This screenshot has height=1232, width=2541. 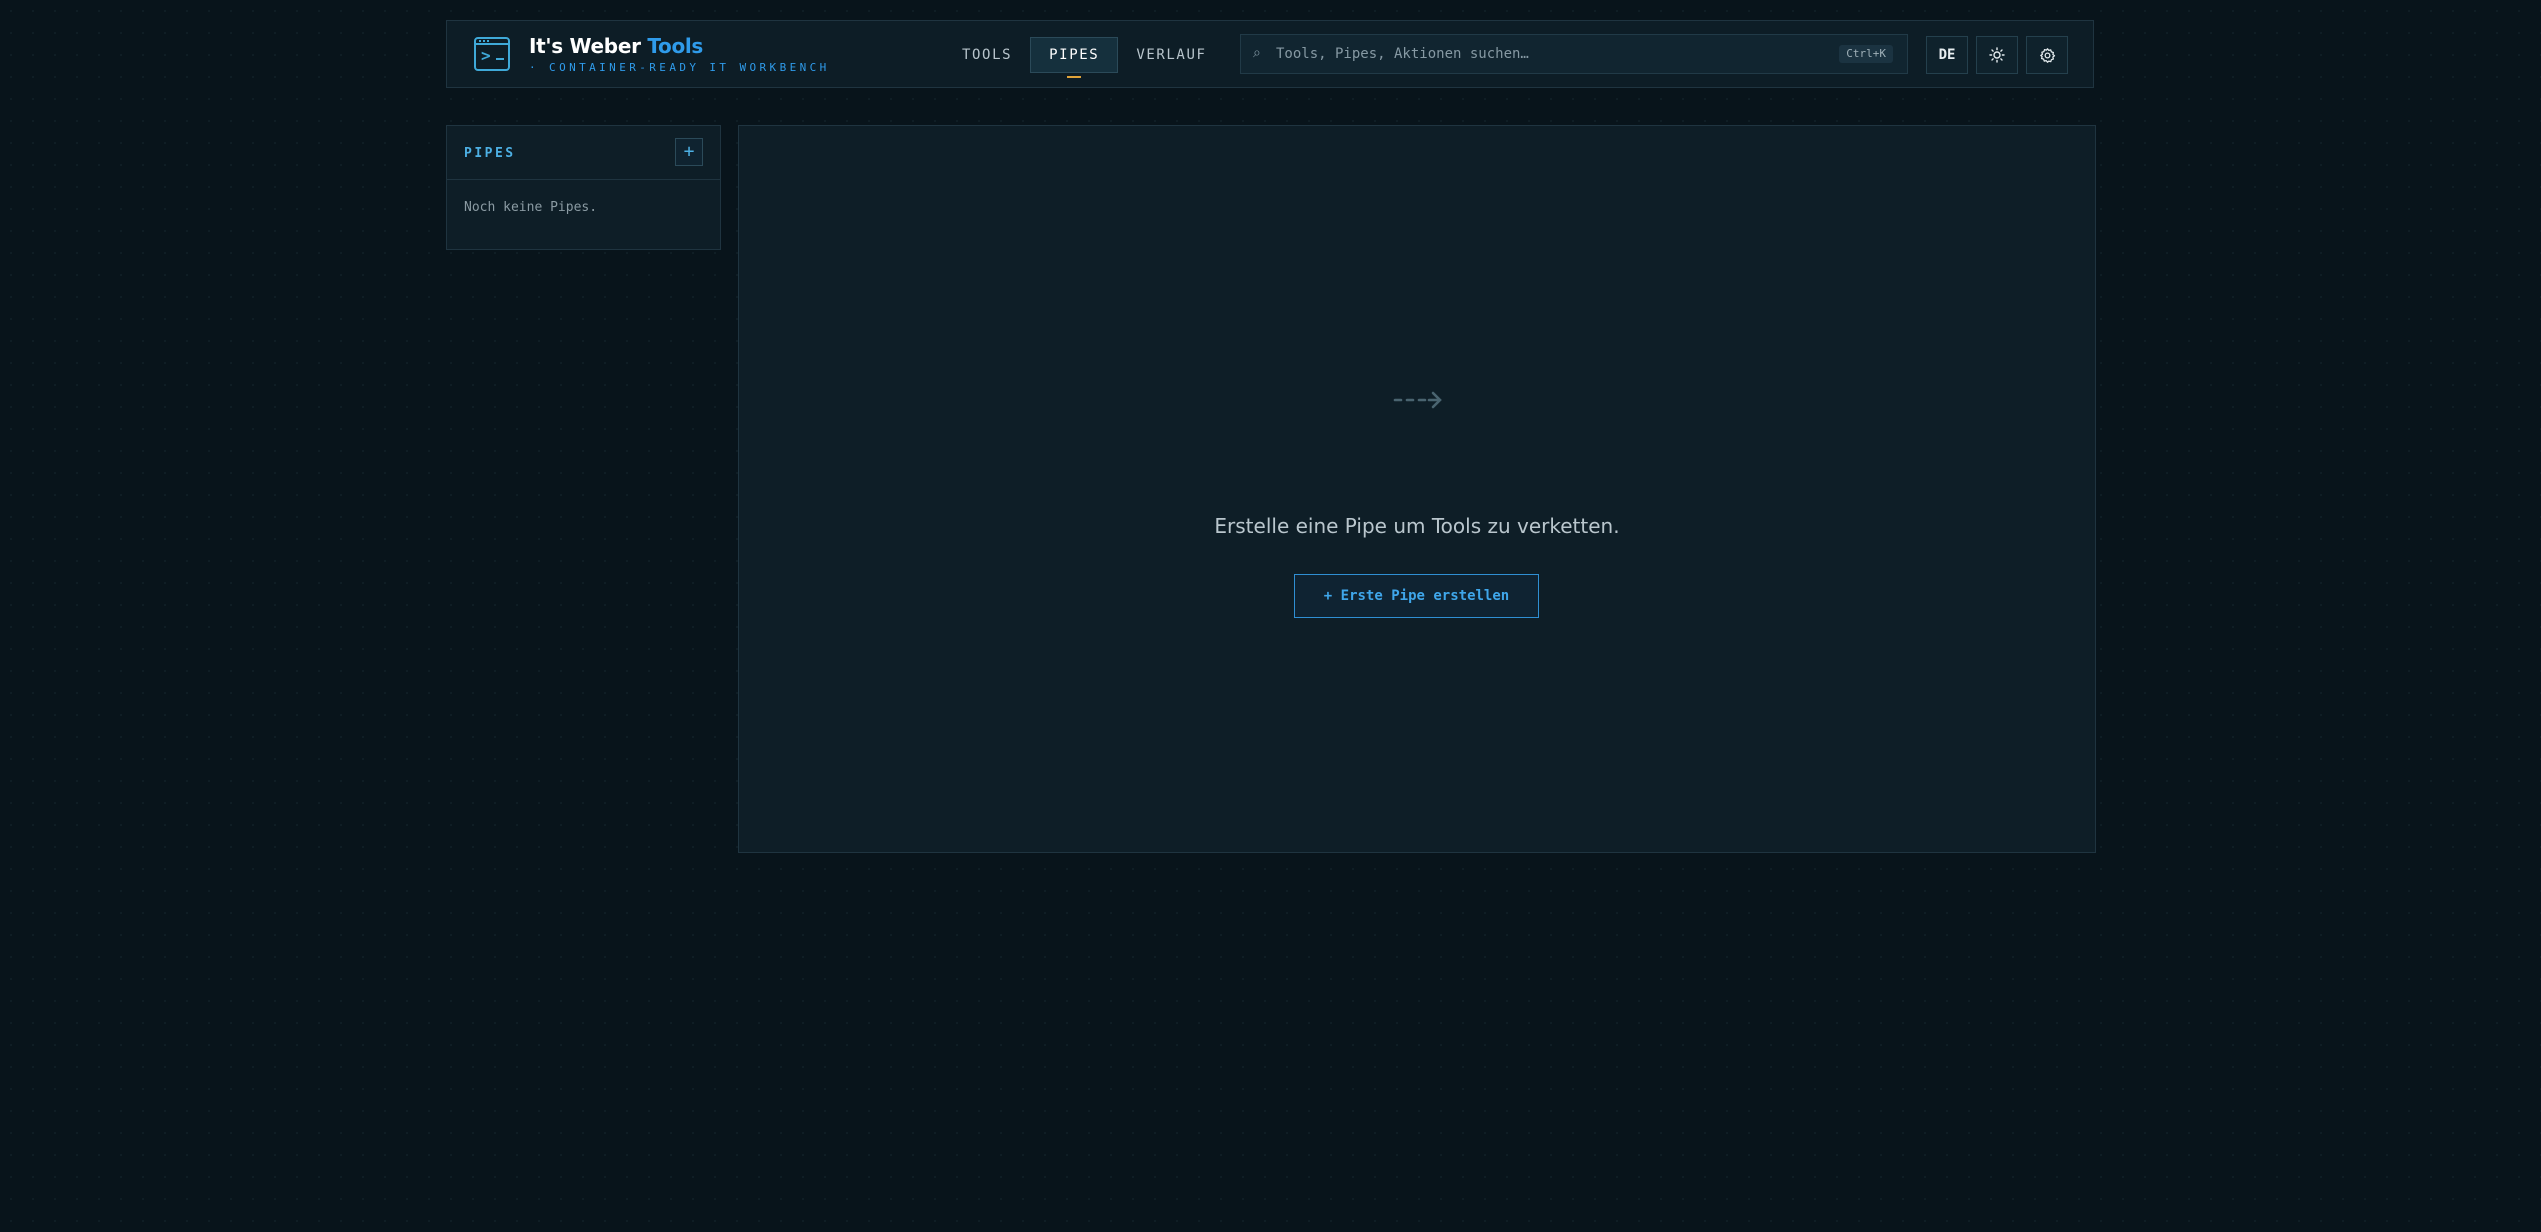 What do you see at coordinates (531, 207) in the screenshot?
I see `sidebar-empty-text: Noch keine Pipes.` at bounding box center [531, 207].